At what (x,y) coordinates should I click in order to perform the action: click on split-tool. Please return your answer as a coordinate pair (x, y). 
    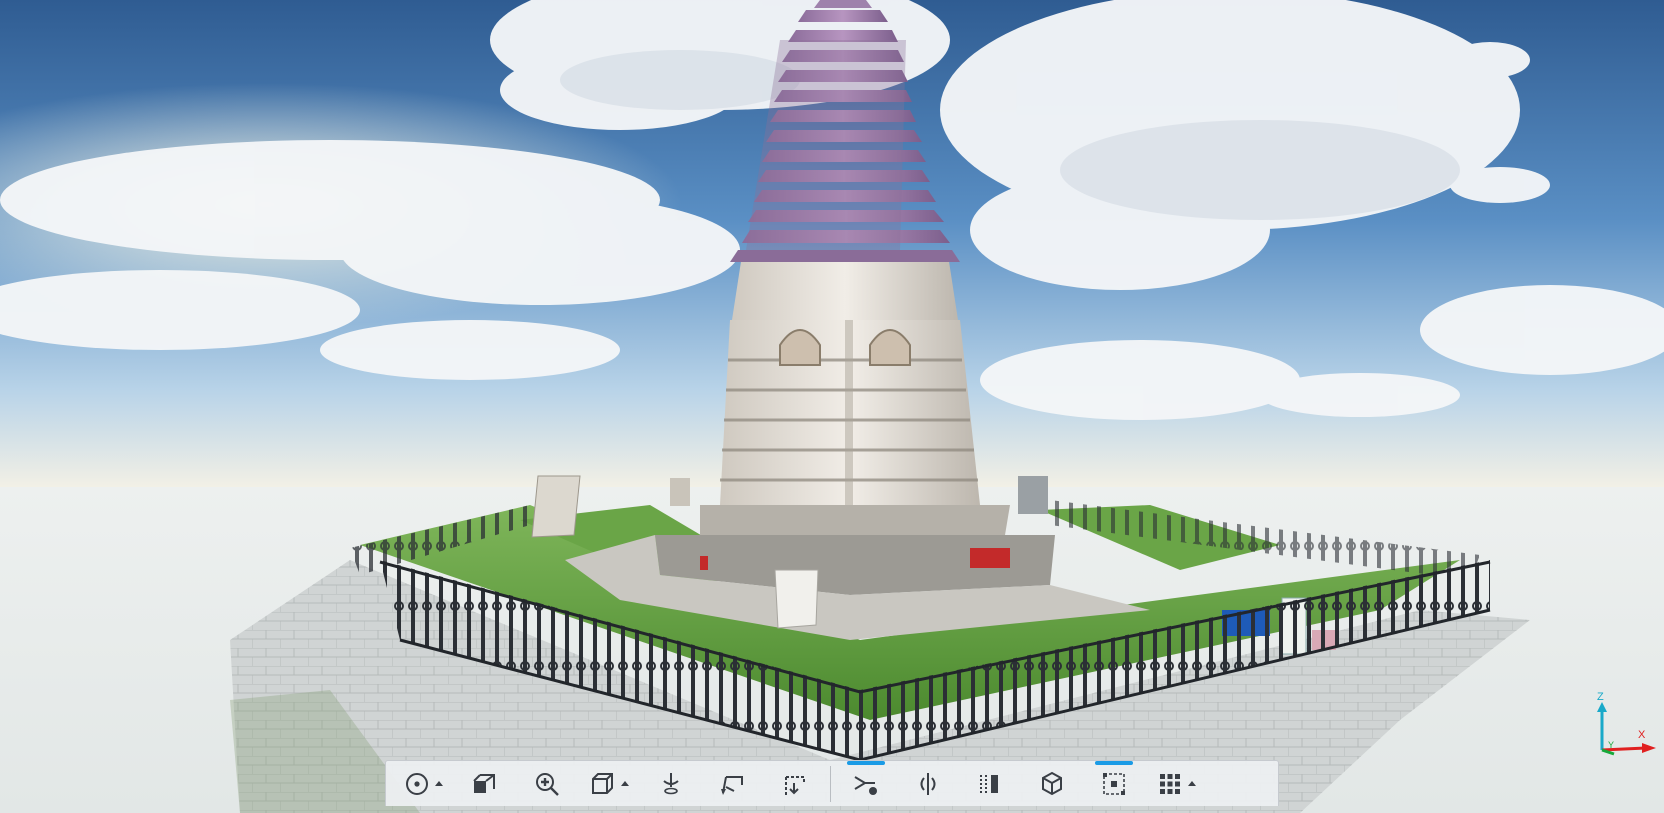
    Looking at the image, I should click on (928, 784).